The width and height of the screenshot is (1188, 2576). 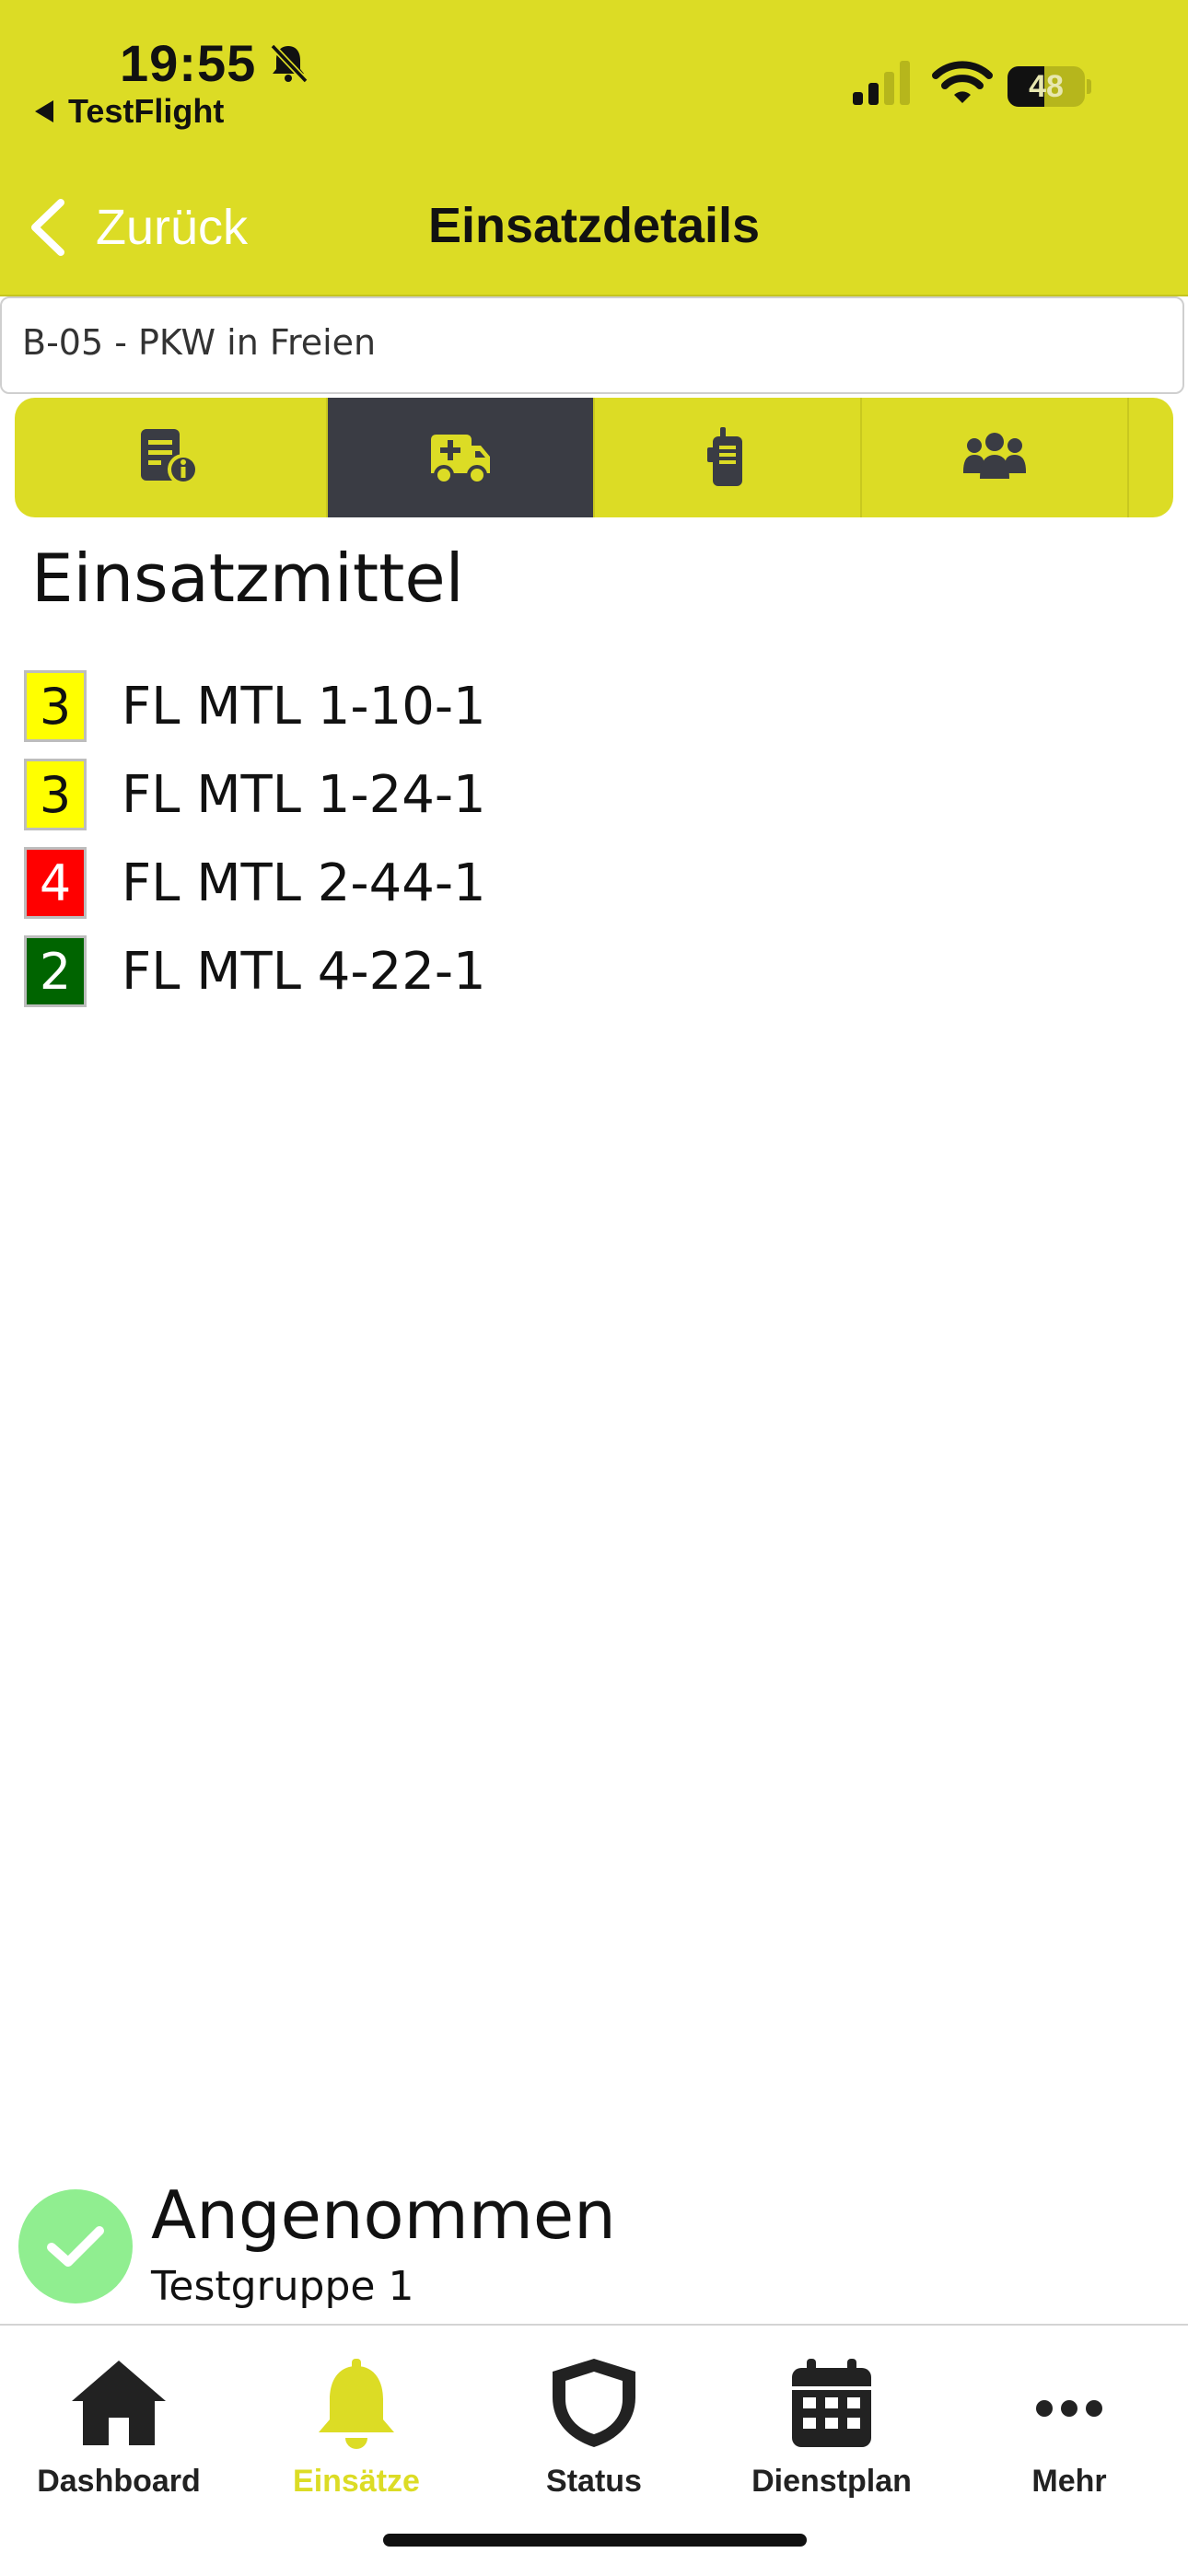 I want to click on back-button: Zurück, so click(x=137, y=227).